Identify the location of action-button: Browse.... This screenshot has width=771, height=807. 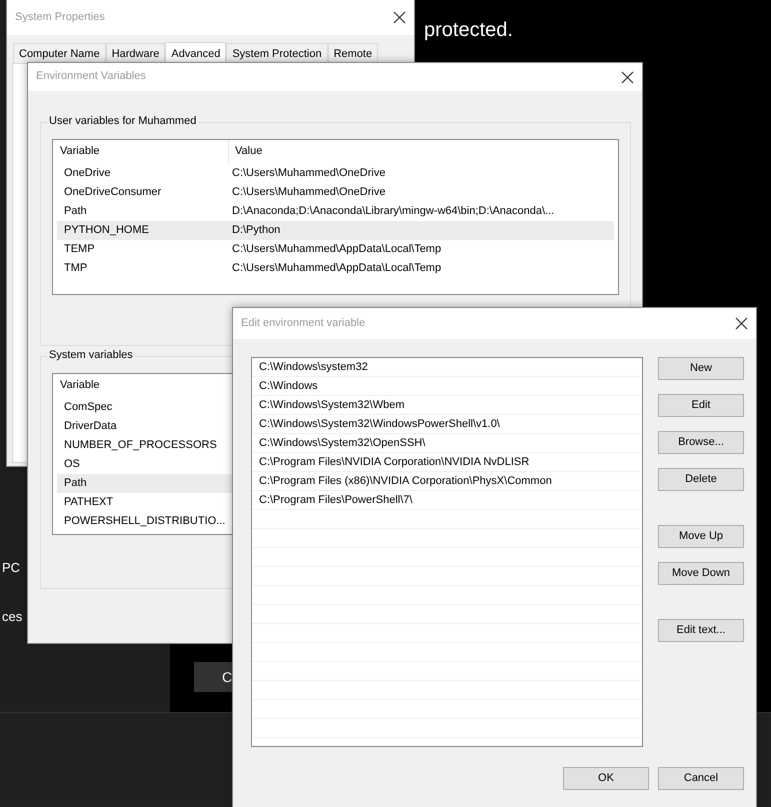
(701, 442).